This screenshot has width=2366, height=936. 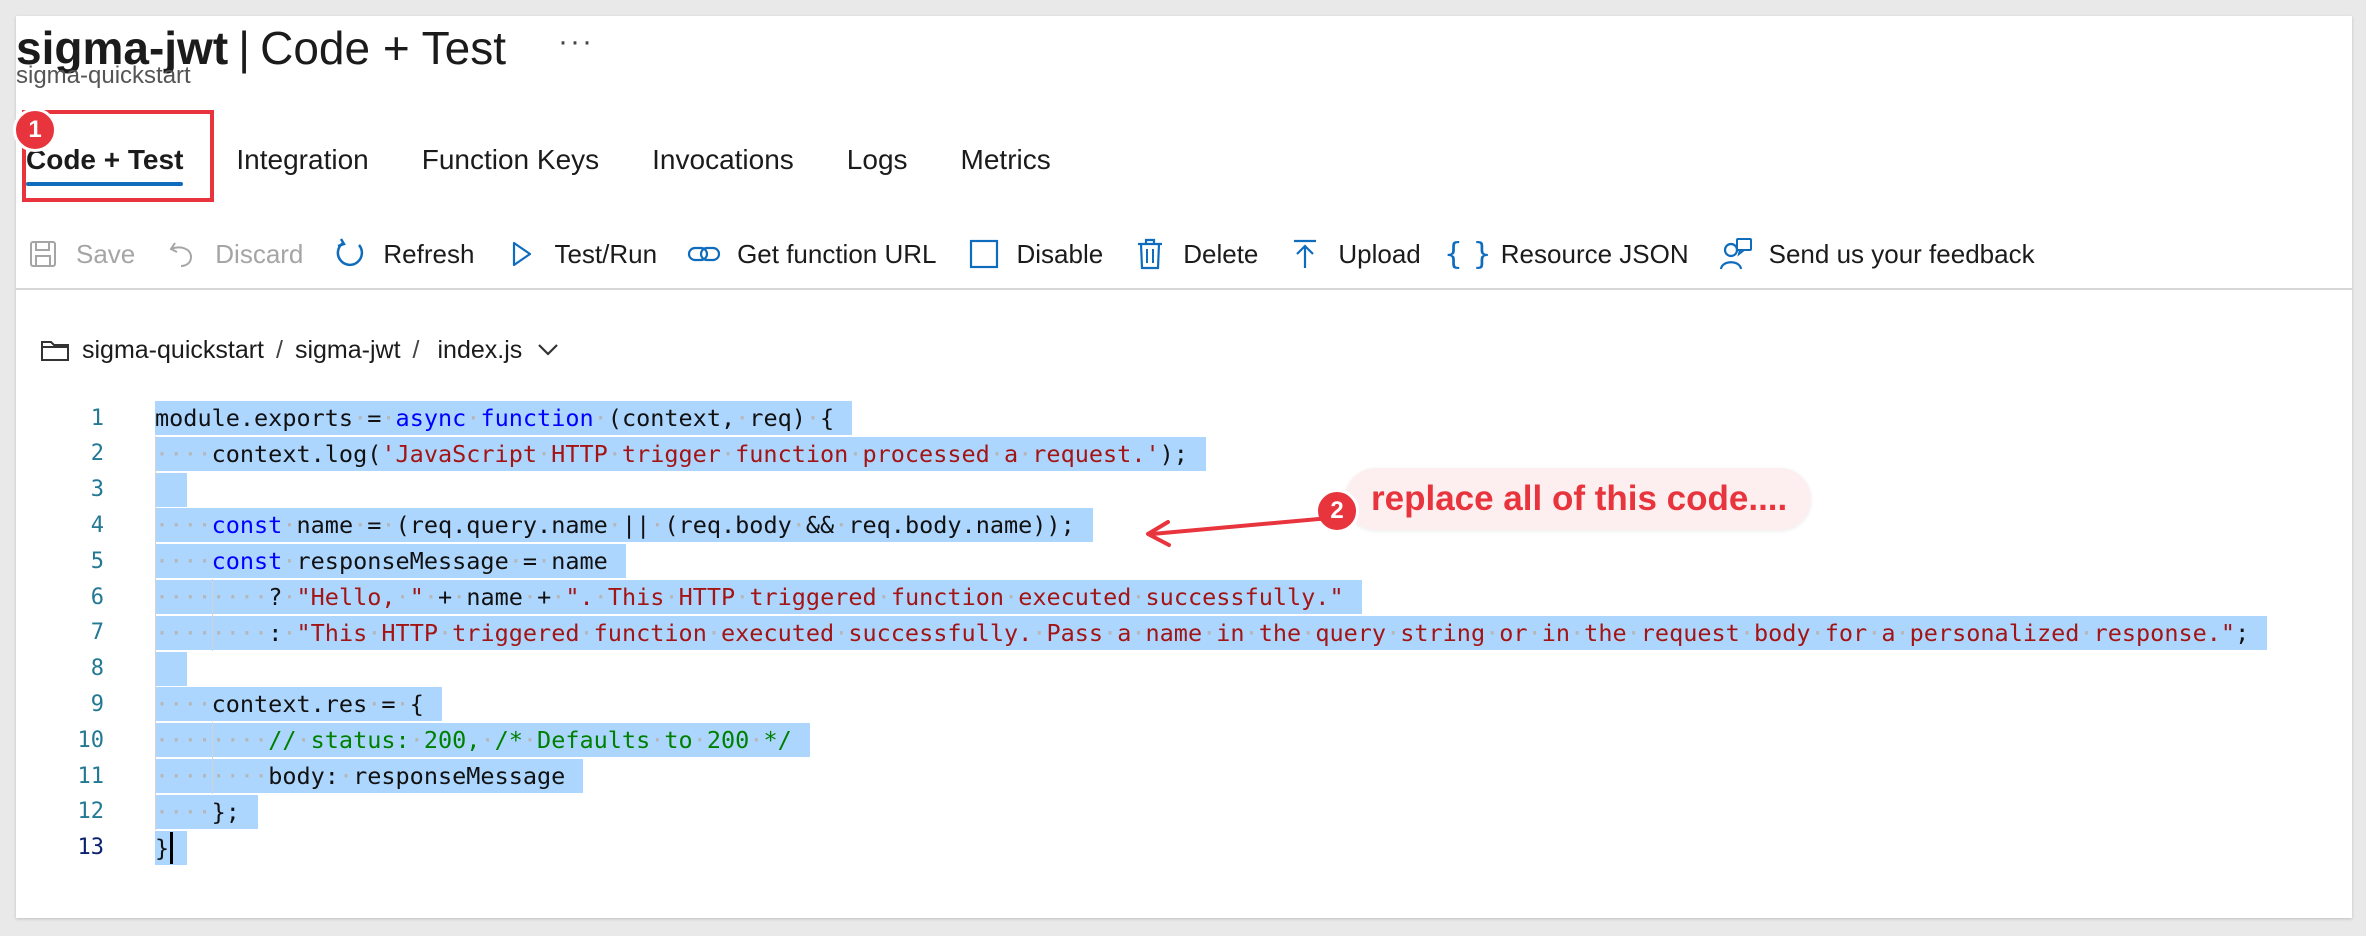 I want to click on code-text: ········body:·responseMessage, so click(x=360, y=776).